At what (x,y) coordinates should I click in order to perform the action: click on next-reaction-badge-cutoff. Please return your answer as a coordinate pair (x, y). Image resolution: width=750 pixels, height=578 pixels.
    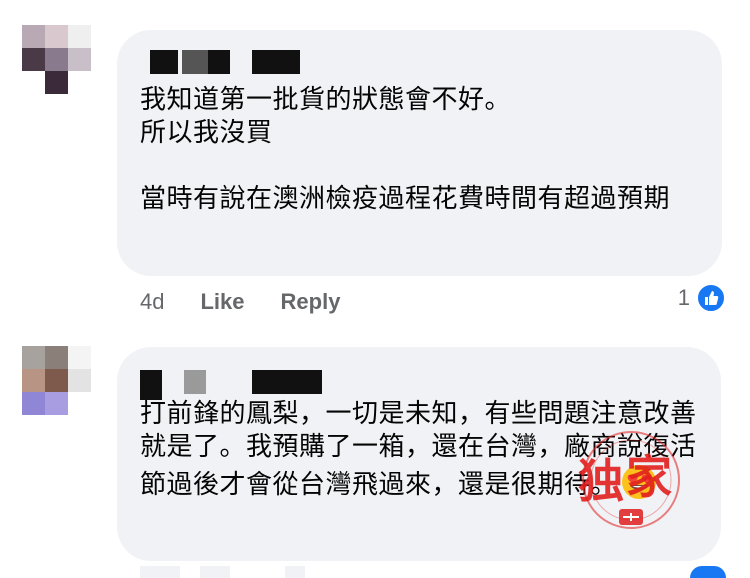
    Looking at the image, I should click on (708, 572).